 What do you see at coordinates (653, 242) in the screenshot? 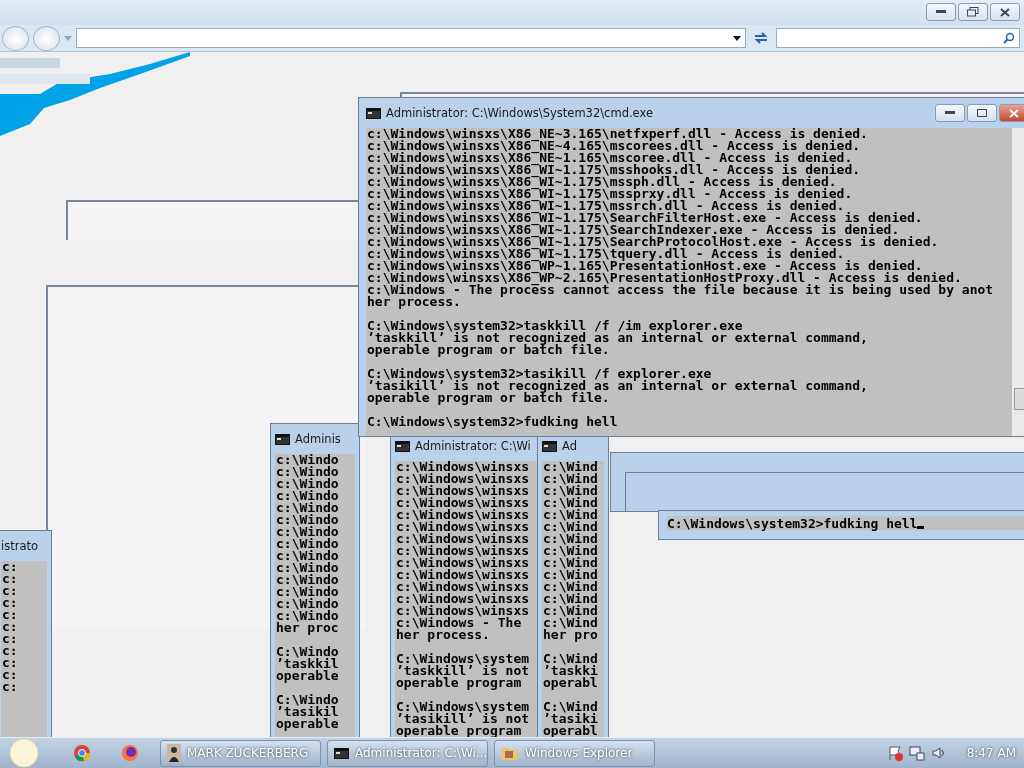
I see `console-line: c:\Windows\winsxs\X86_WI~1.175\SearchProtocolHost.exe - Access is denied.` at bounding box center [653, 242].